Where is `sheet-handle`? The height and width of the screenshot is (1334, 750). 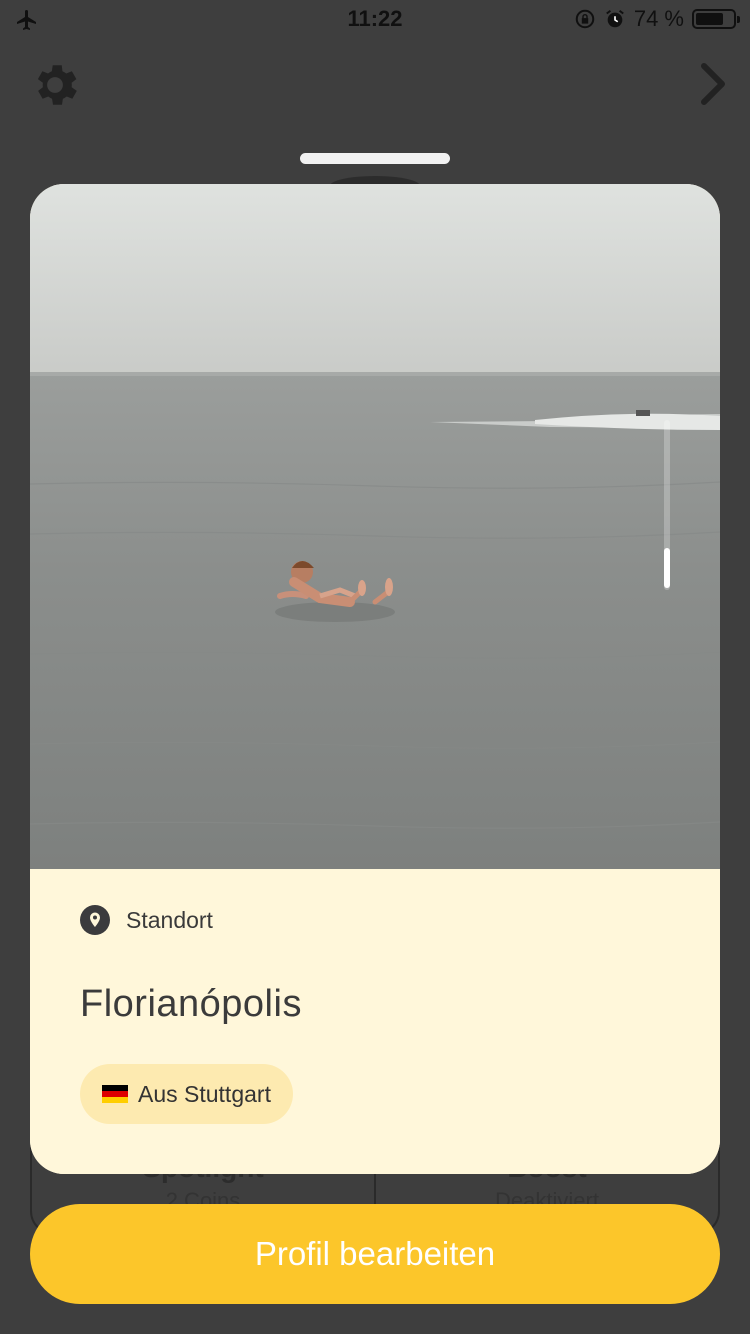 sheet-handle is located at coordinates (375, 158).